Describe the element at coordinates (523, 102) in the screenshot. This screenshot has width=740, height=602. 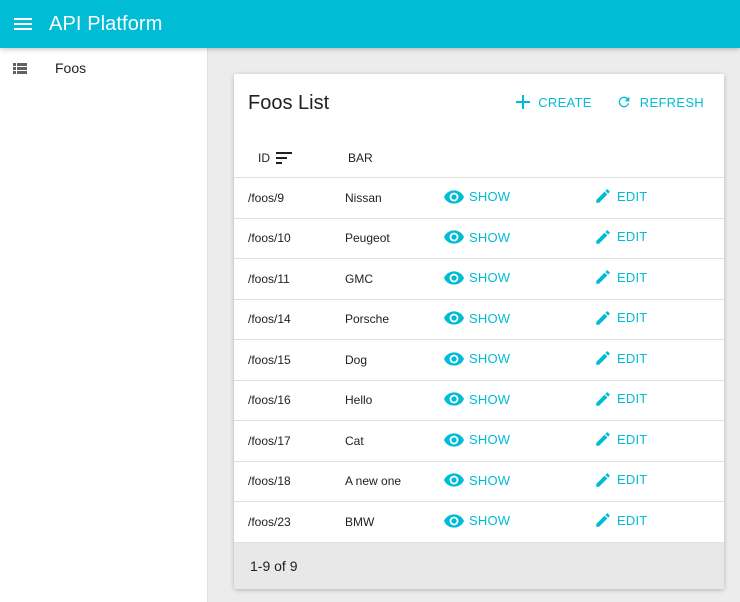
I see `plus-icon` at that location.